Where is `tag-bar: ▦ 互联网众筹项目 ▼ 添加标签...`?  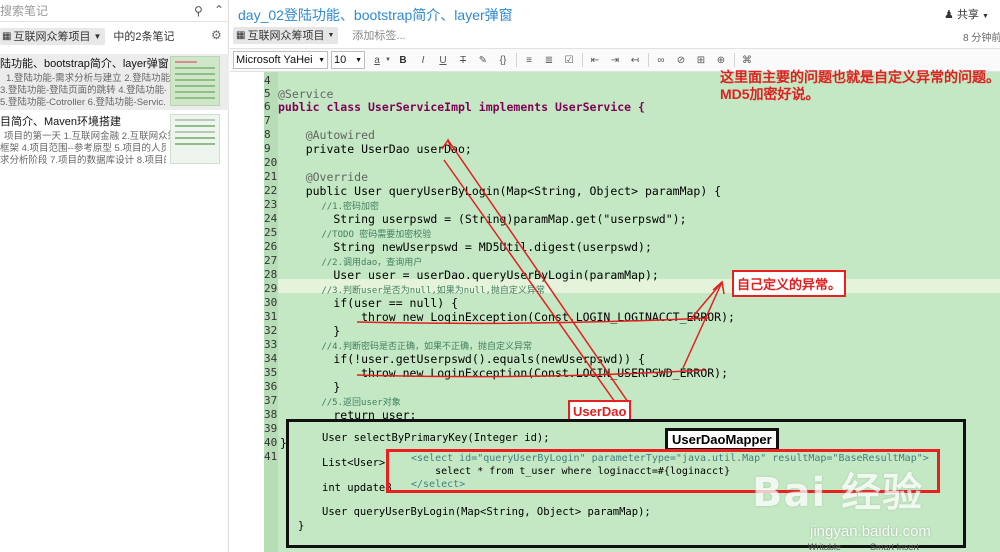 tag-bar: ▦ 互联网众筹项目 ▼ 添加标签... is located at coordinates (319, 35).